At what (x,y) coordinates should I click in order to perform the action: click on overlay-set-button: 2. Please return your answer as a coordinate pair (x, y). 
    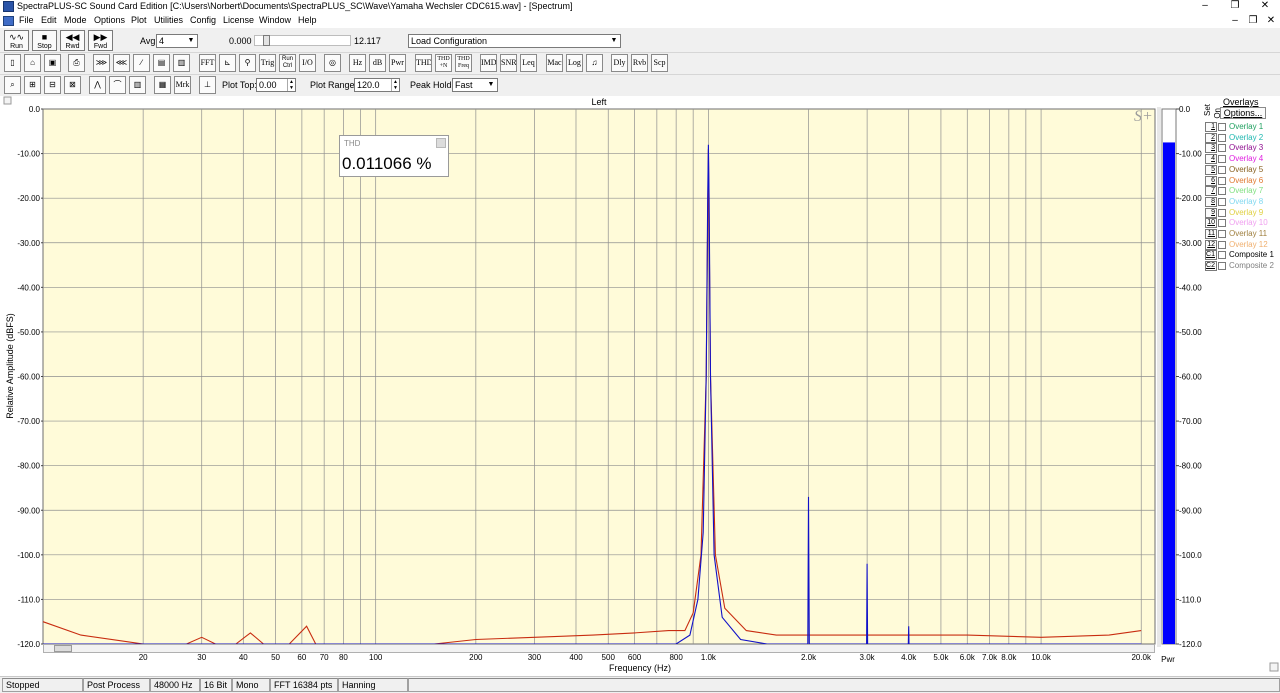
    Looking at the image, I should click on (1211, 137).